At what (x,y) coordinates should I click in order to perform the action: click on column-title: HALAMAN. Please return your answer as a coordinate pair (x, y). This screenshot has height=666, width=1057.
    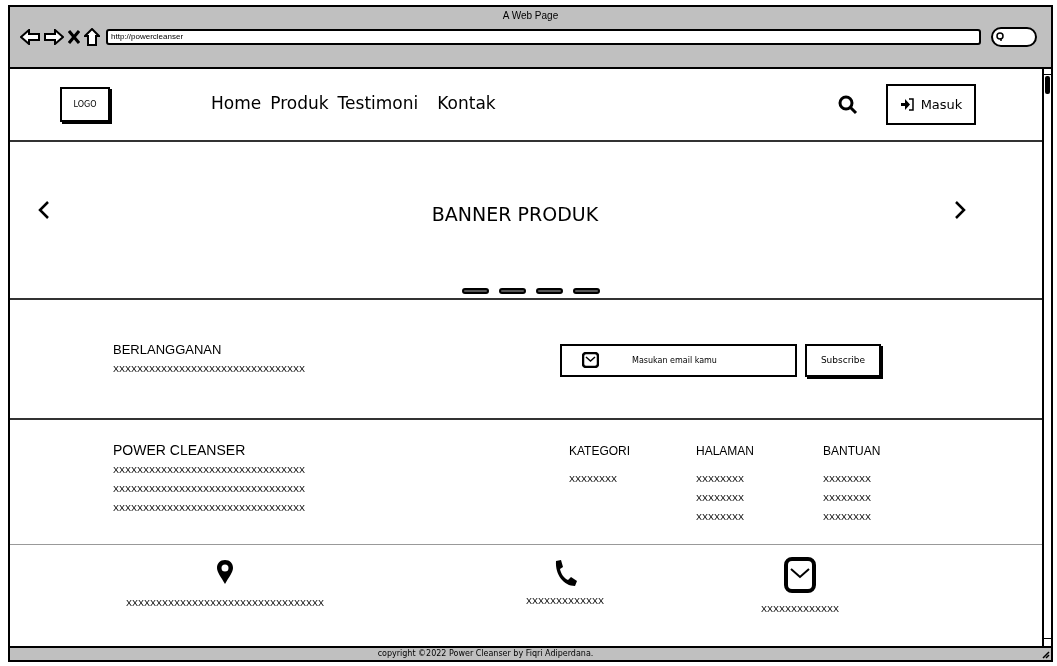
    Looking at the image, I should click on (725, 451).